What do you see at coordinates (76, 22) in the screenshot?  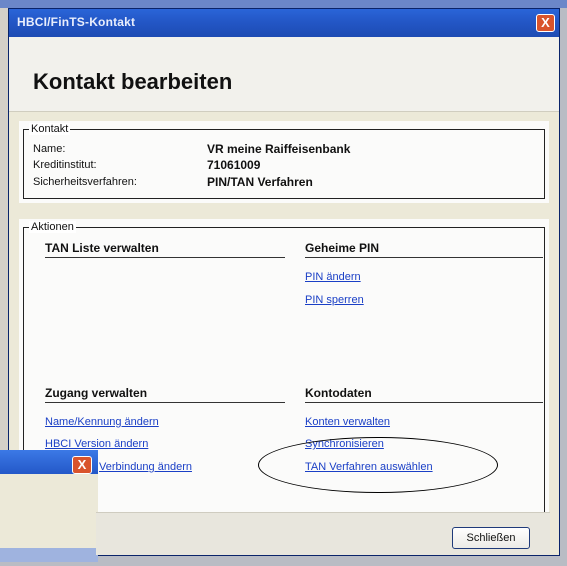 I see `window-title: HBCI/FinTS-Kontakt` at bounding box center [76, 22].